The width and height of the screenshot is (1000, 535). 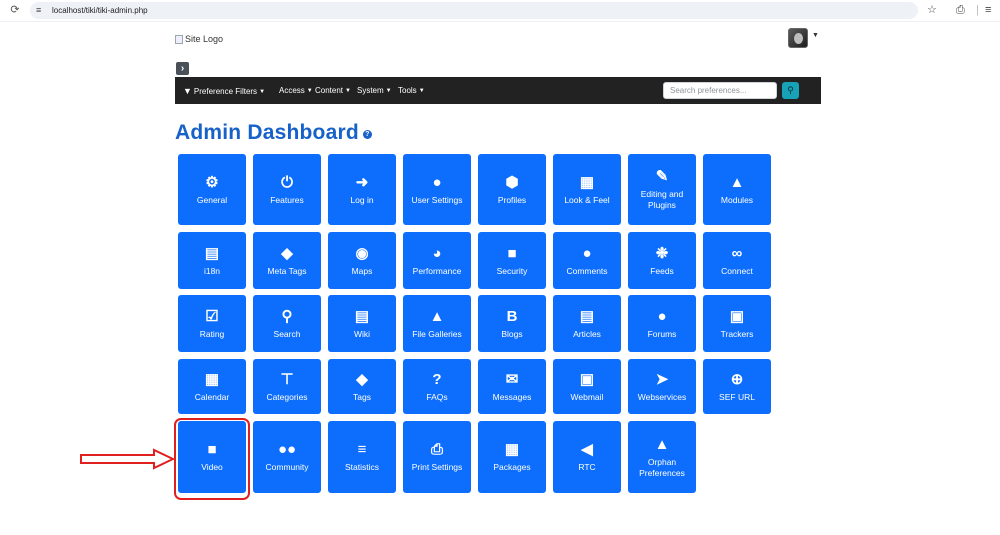 I want to click on nav-system-label: System, so click(x=370, y=90).